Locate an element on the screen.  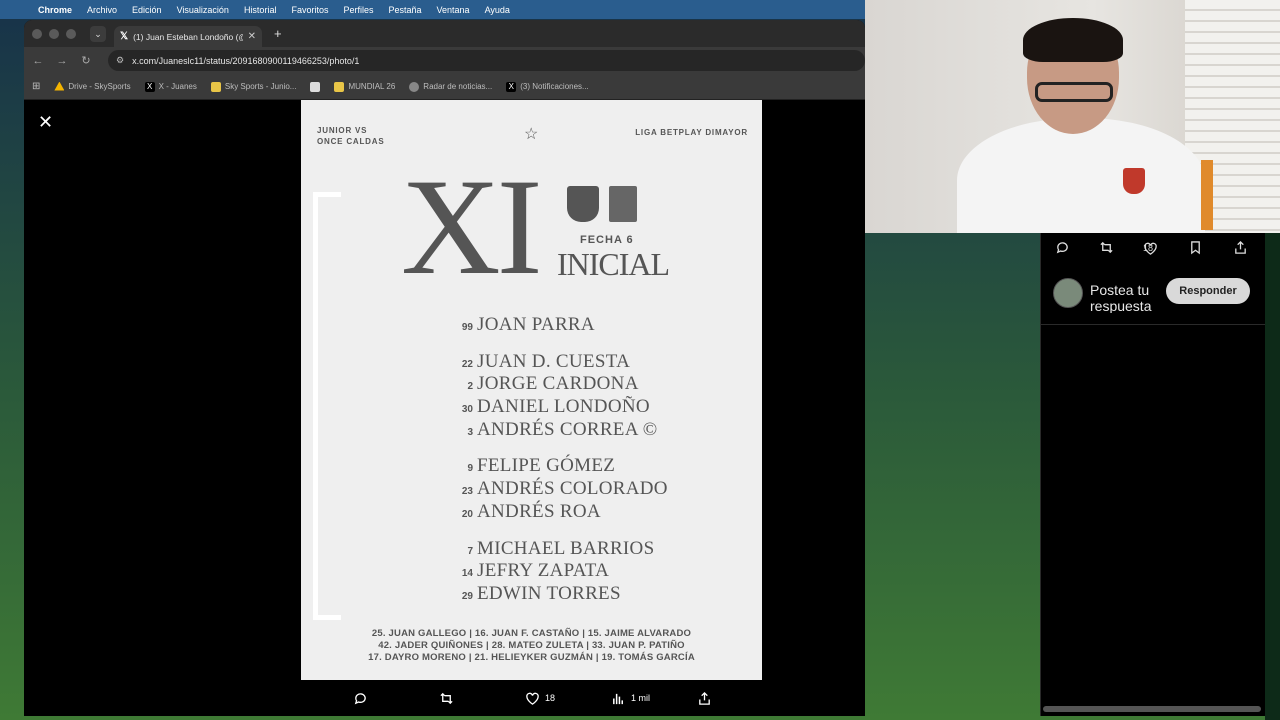
menu-ayuda: Ayuda is located at coordinates (497, 10).